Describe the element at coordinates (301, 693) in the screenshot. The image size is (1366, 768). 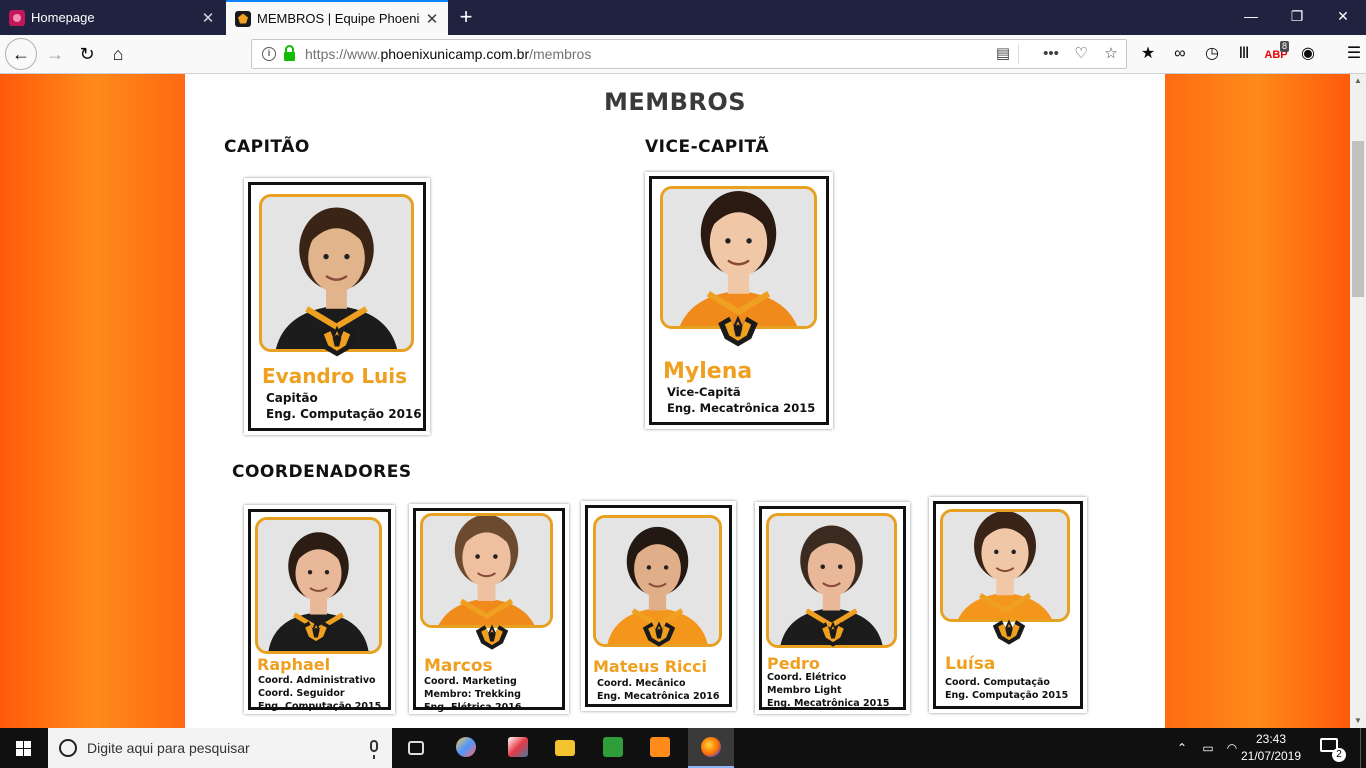
I see `member-role-line: Coord. Seguidor` at that location.